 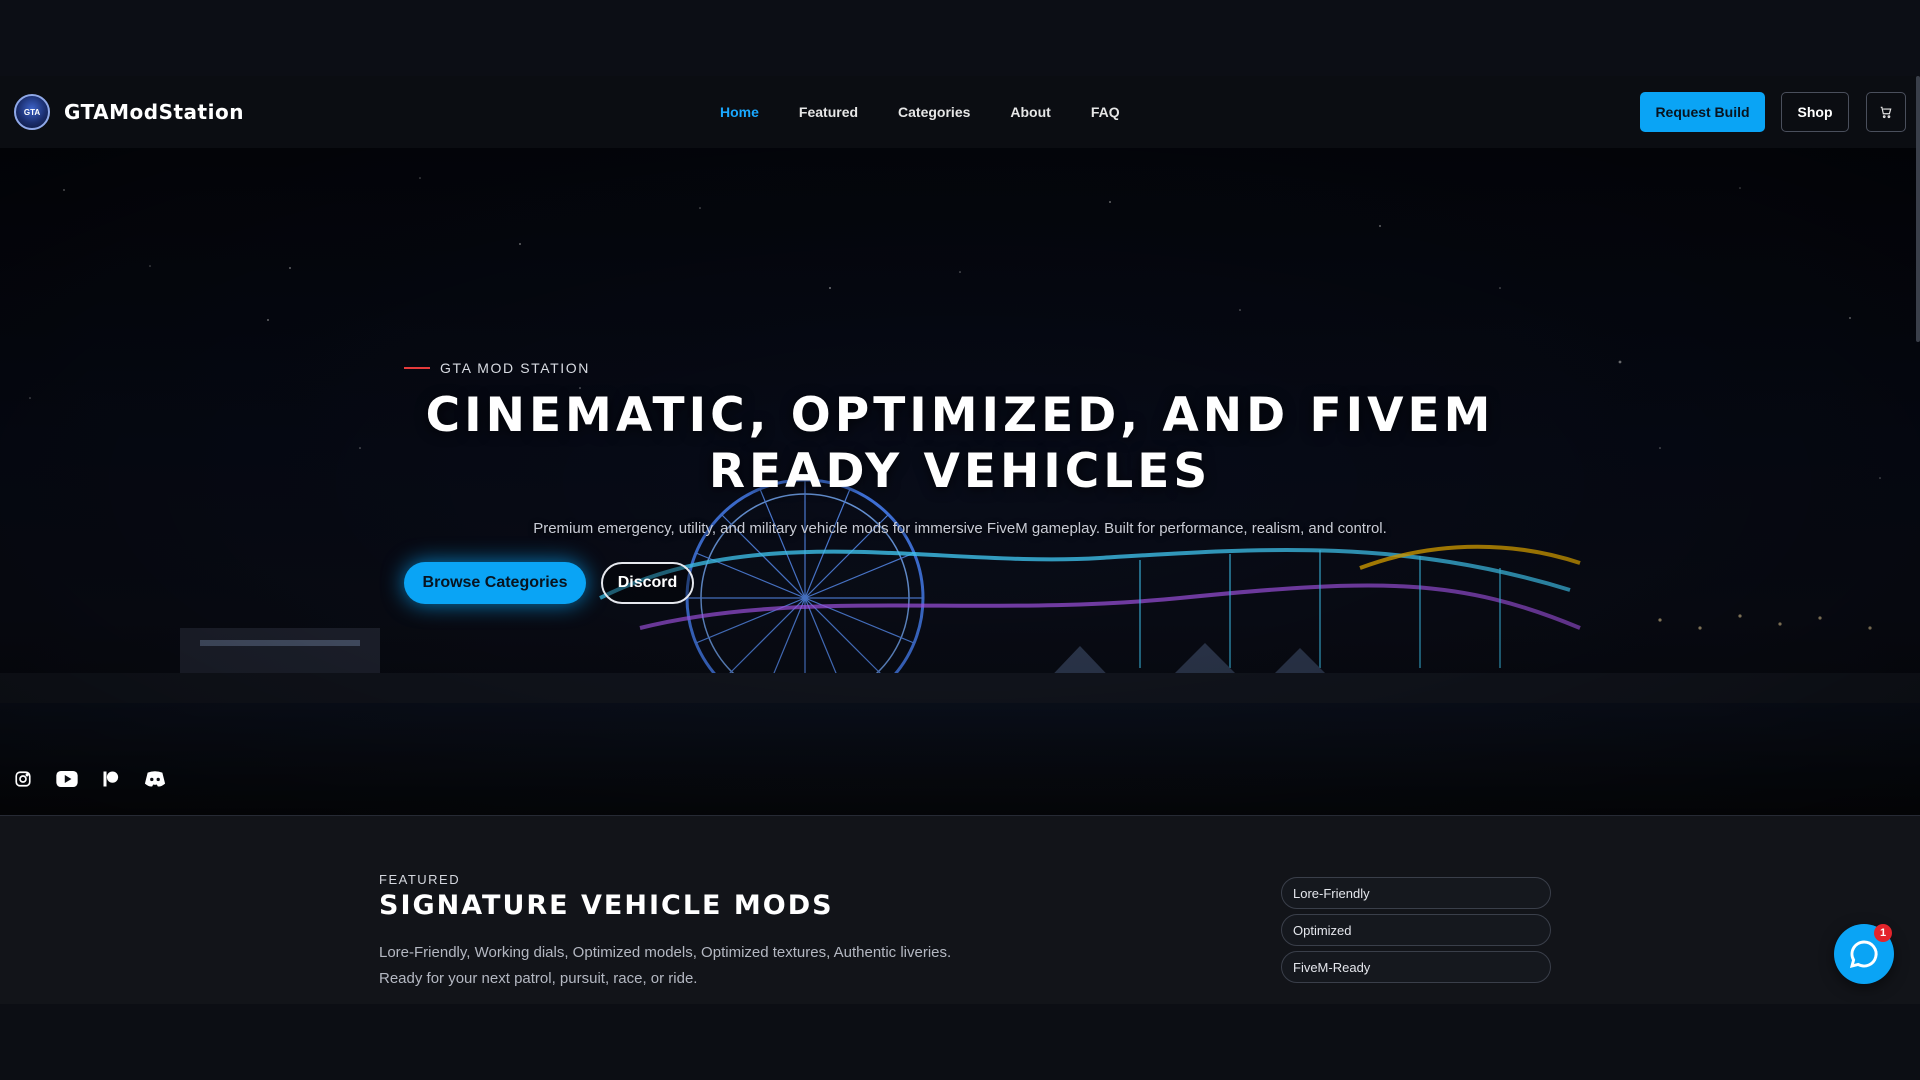 I want to click on chat-notification-badge: 1, so click(x=1883, y=933).